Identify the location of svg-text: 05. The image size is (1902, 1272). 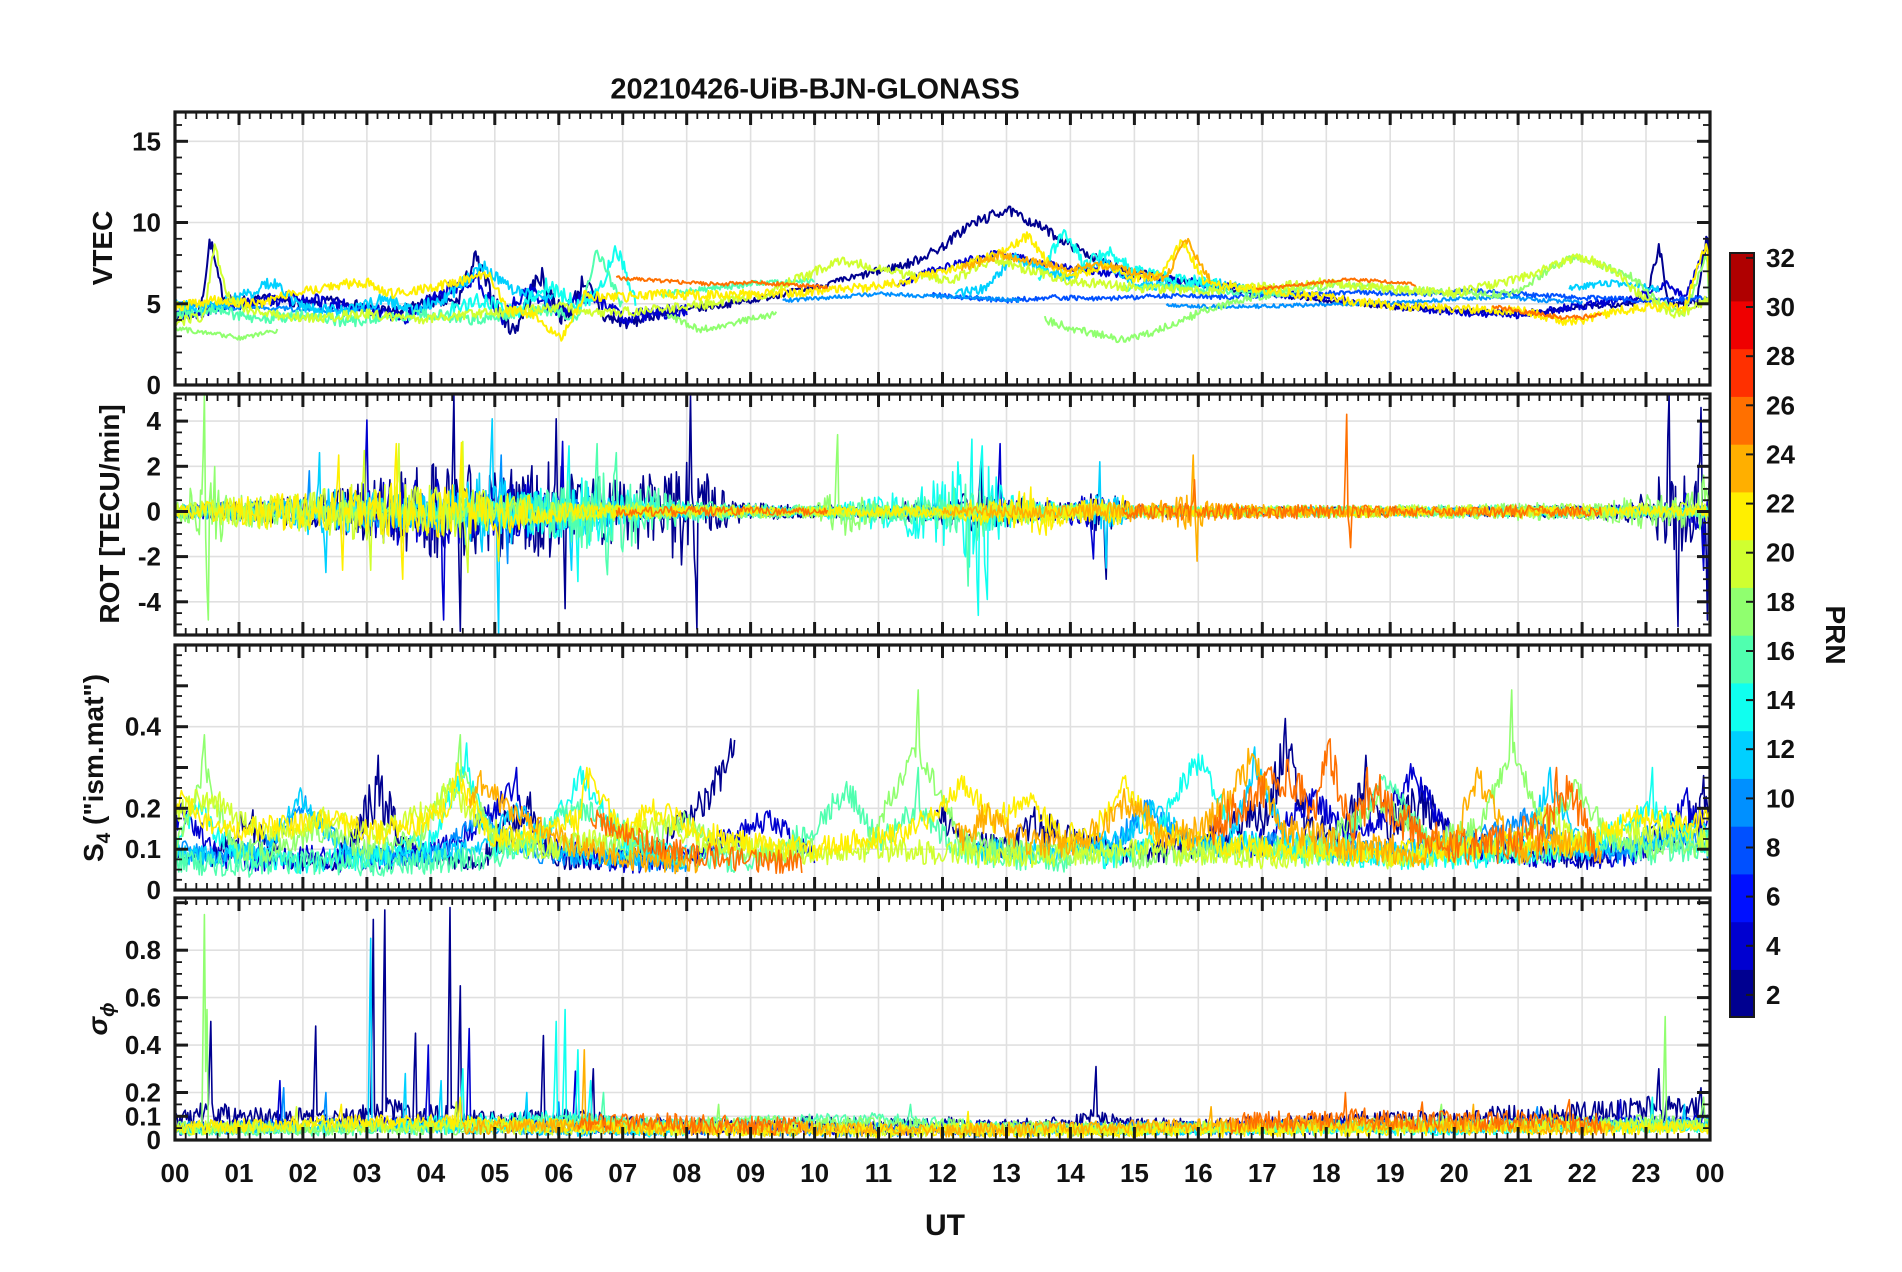
(494, 1173).